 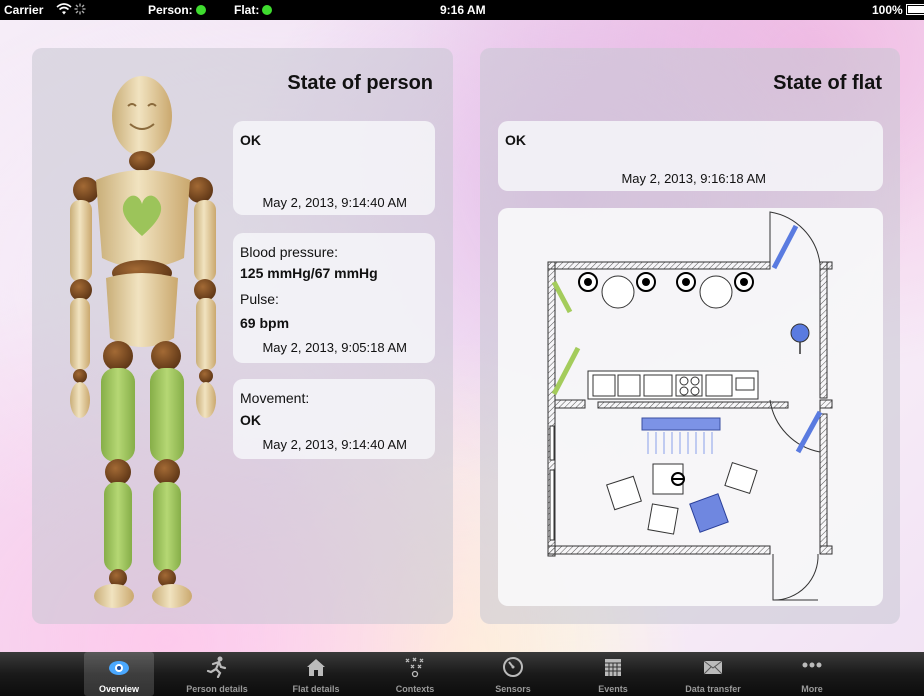 I want to click on envelope-icon, so click(x=713, y=667).